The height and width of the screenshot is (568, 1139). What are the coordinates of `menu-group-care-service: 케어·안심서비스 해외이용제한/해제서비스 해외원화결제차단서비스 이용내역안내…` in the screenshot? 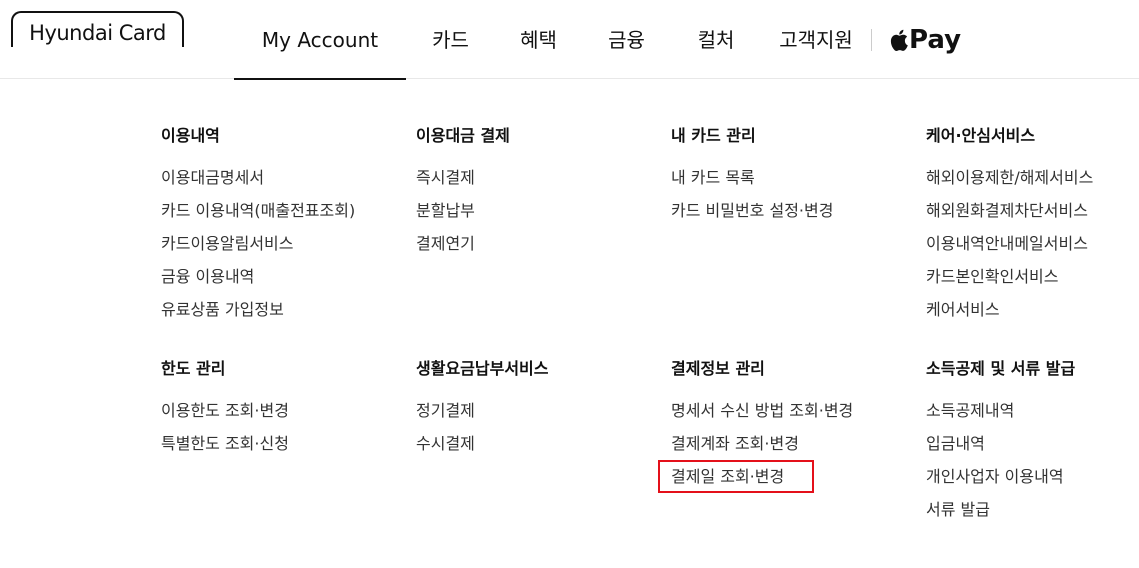 It's located at (1009, 229).